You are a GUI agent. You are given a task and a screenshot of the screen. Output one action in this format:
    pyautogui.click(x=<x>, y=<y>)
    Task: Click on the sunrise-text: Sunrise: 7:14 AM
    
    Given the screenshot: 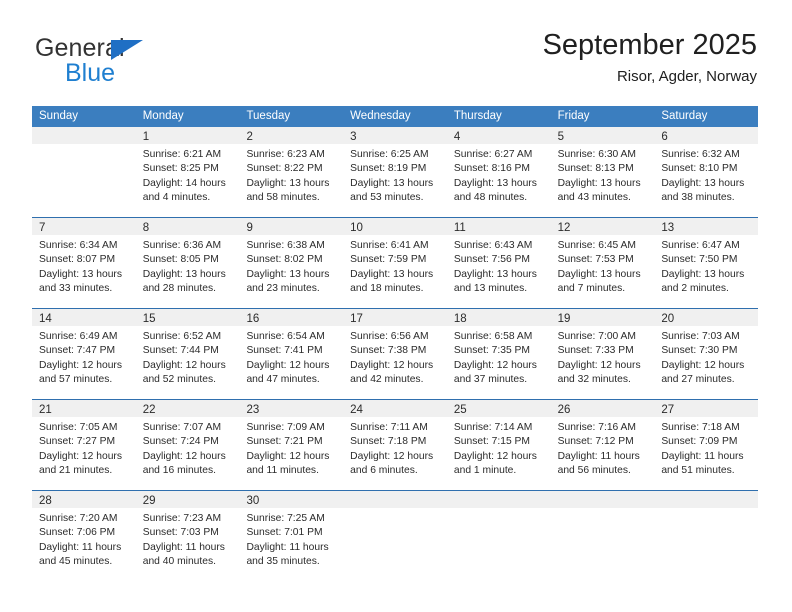 What is the action you would take?
    pyautogui.click(x=493, y=427)
    